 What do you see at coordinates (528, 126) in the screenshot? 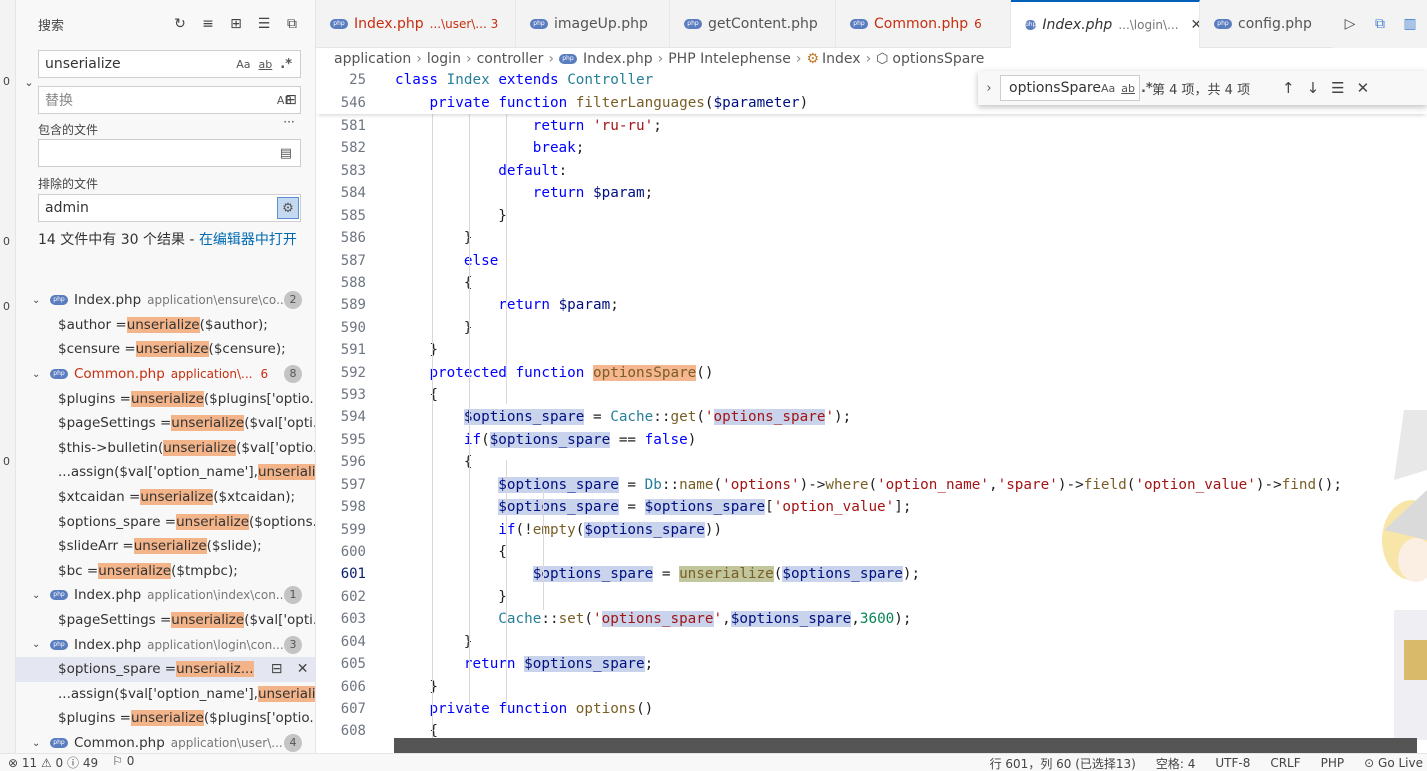
I see `code-line: return 'ru-ru';` at bounding box center [528, 126].